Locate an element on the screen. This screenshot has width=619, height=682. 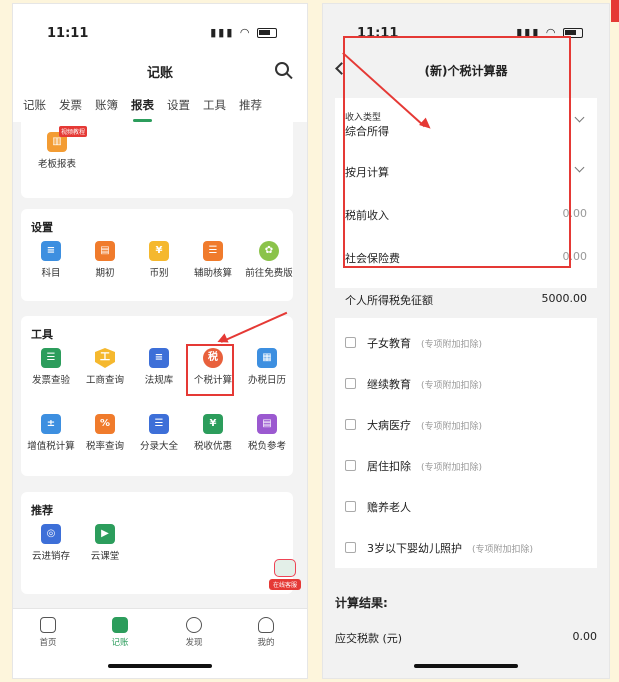
document-icon: ▤ is located at coordinates (267, 424).